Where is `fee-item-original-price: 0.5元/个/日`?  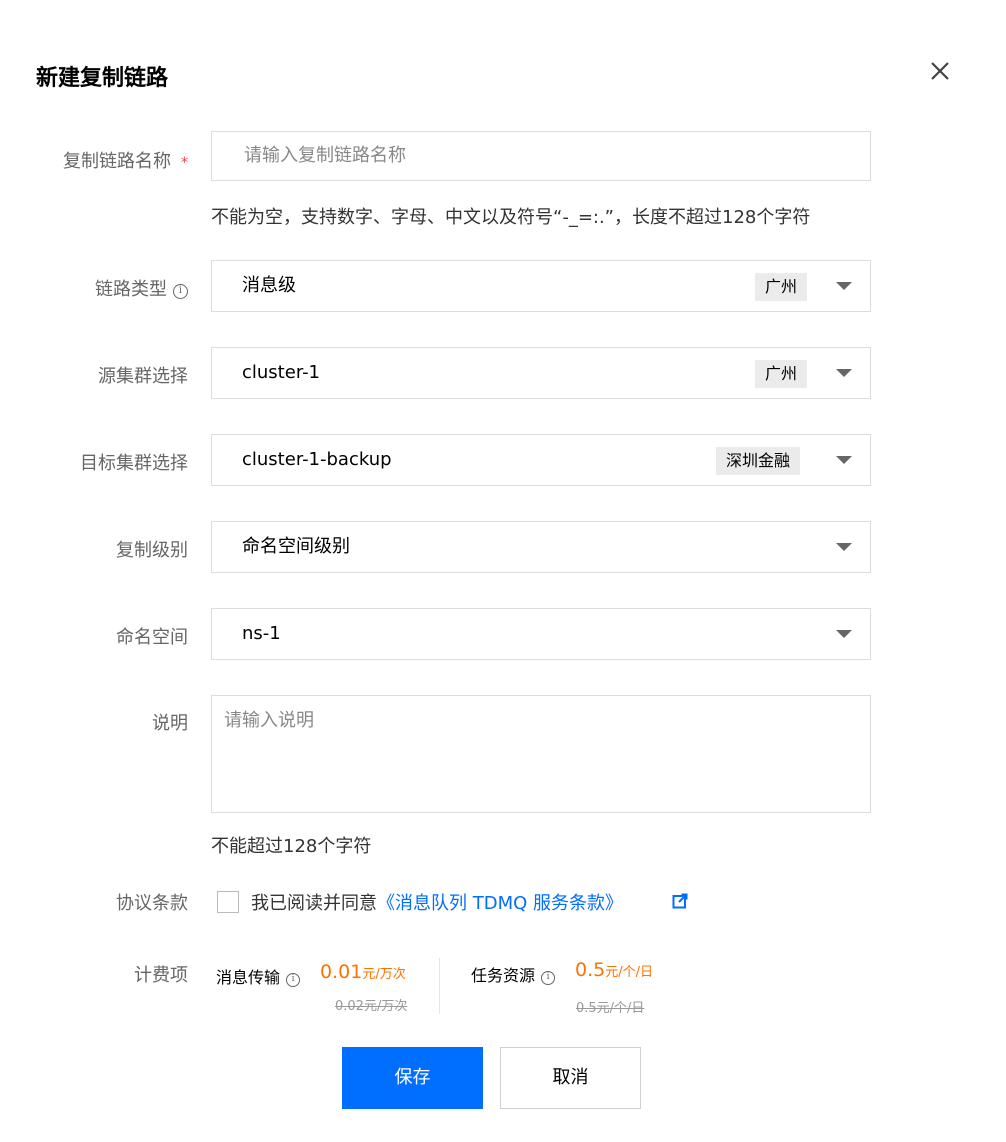 fee-item-original-price: 0.5元/个/日 is located at coordinates (610, 1008).